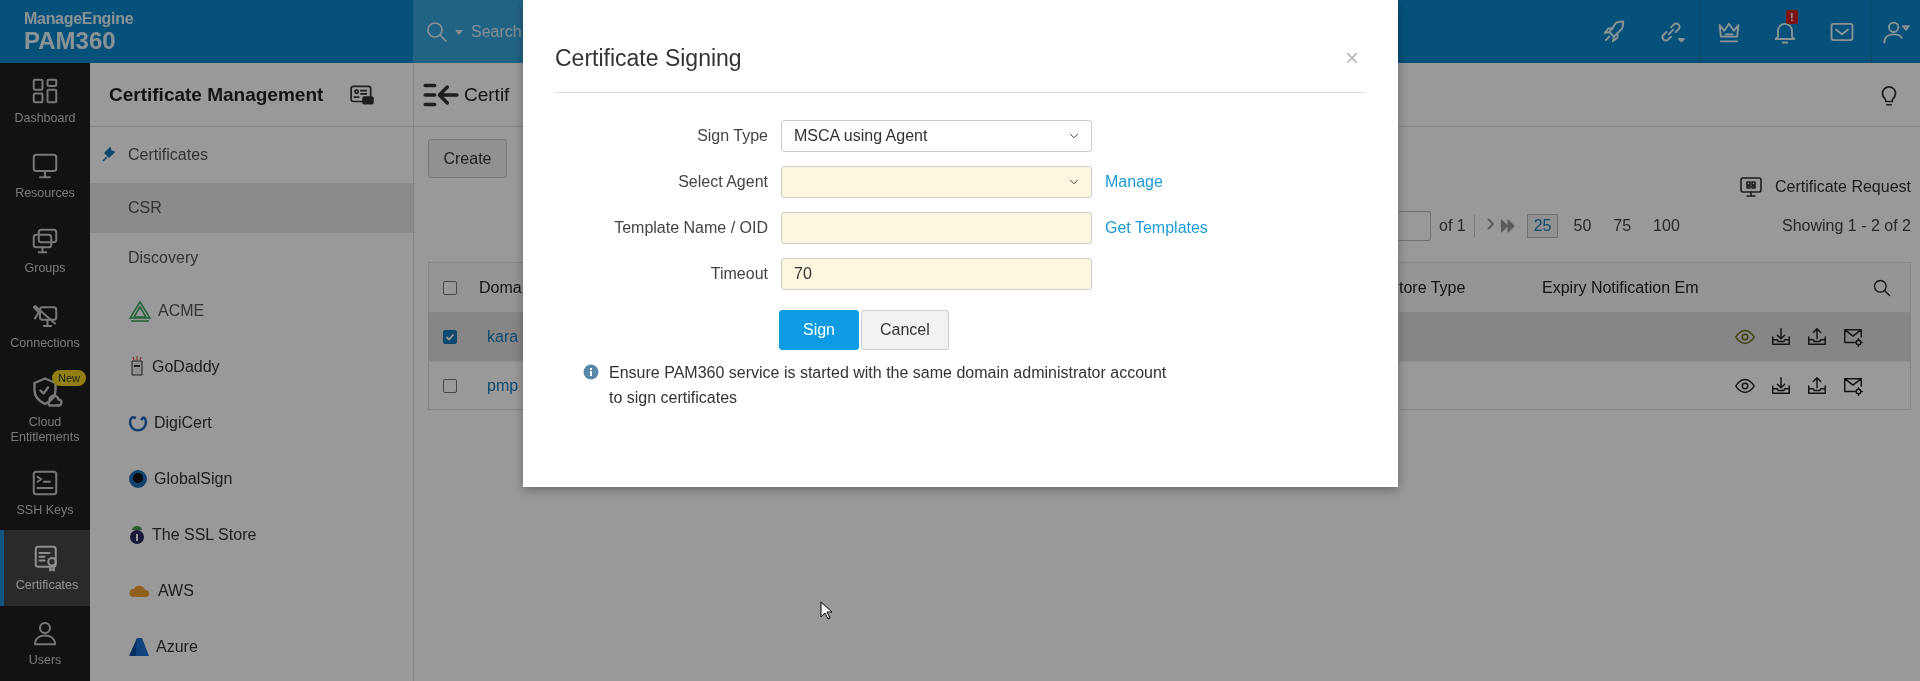  What do you see at coordinates (163, 258) in the screenshot?
I see `sidebar-label: Discovery` at bounding box center [163, 258].